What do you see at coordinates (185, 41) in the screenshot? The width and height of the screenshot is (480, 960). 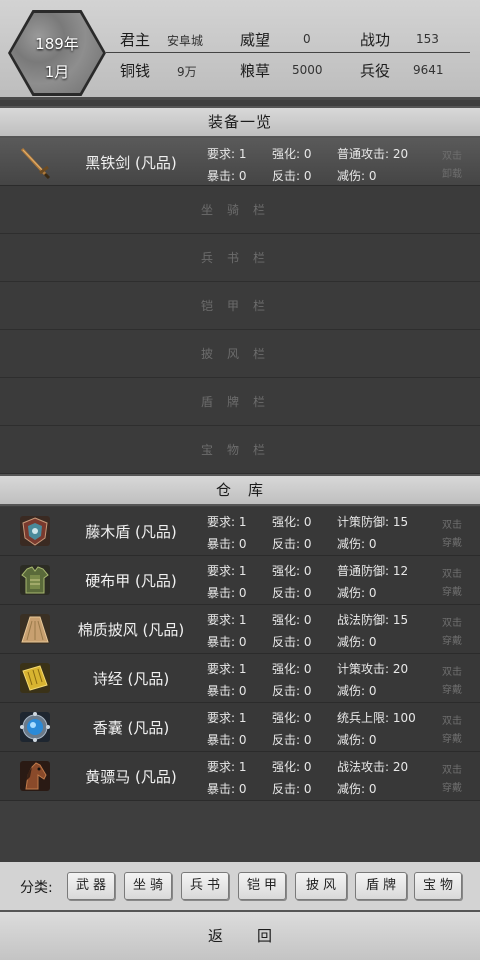 I see `lord-value: 安阜城` at bounding box center [185, 41].